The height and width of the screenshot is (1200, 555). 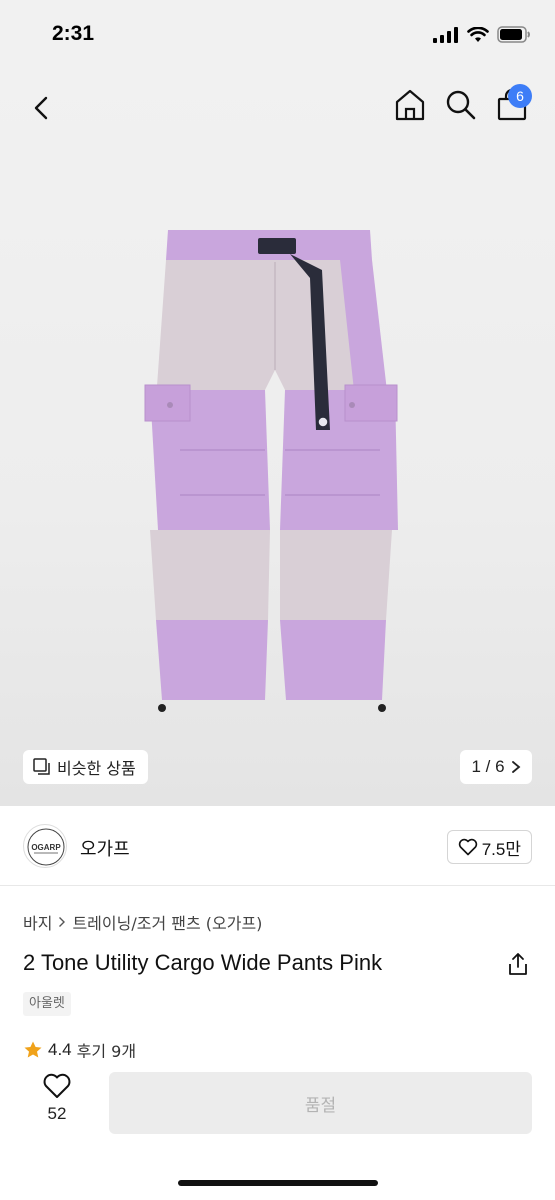 I want to click on status-icons, so click(x=482, y=34).